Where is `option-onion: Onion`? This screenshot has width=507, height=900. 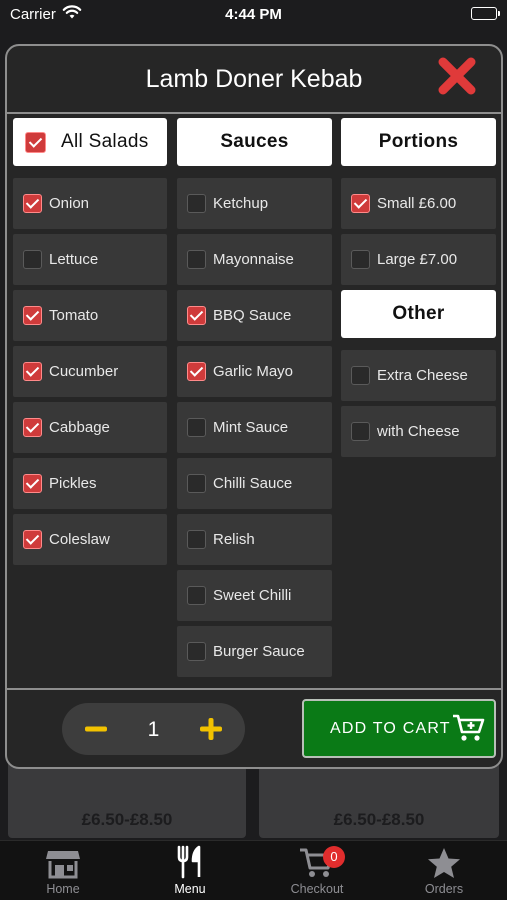 option-onion: Onion is located at coordinates (90, 203).